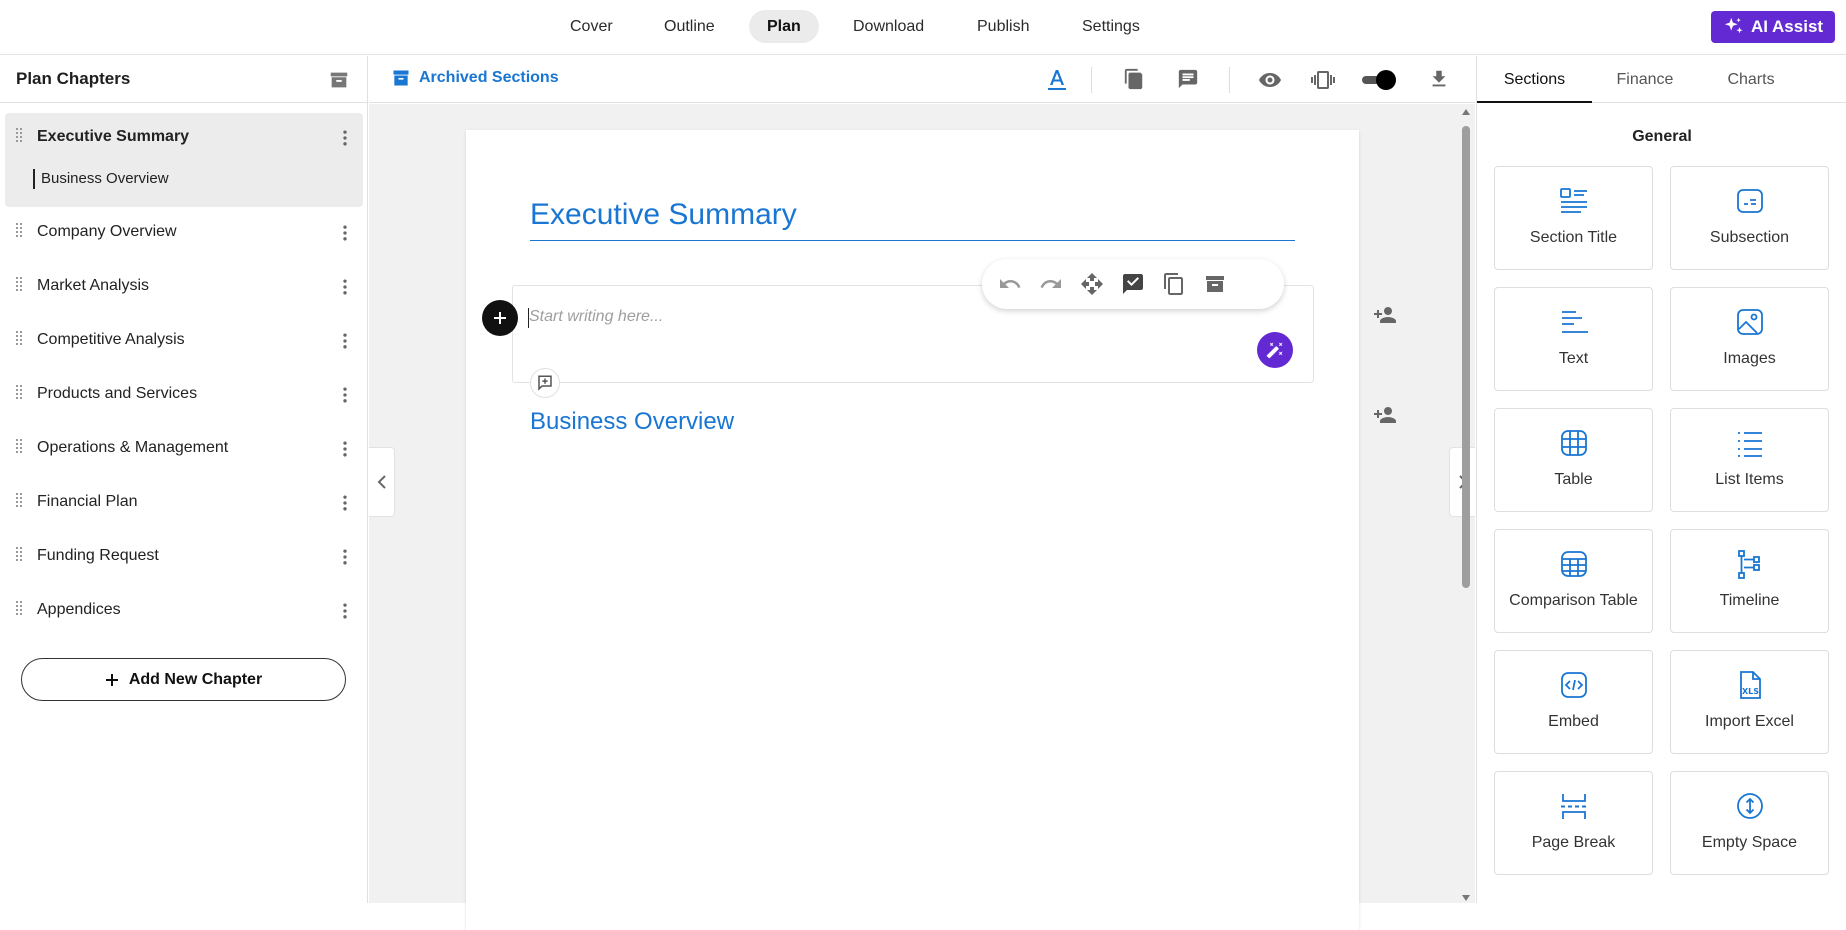 The image size is (1846, 930). I want to click on add-block-button, so click(500, 318).